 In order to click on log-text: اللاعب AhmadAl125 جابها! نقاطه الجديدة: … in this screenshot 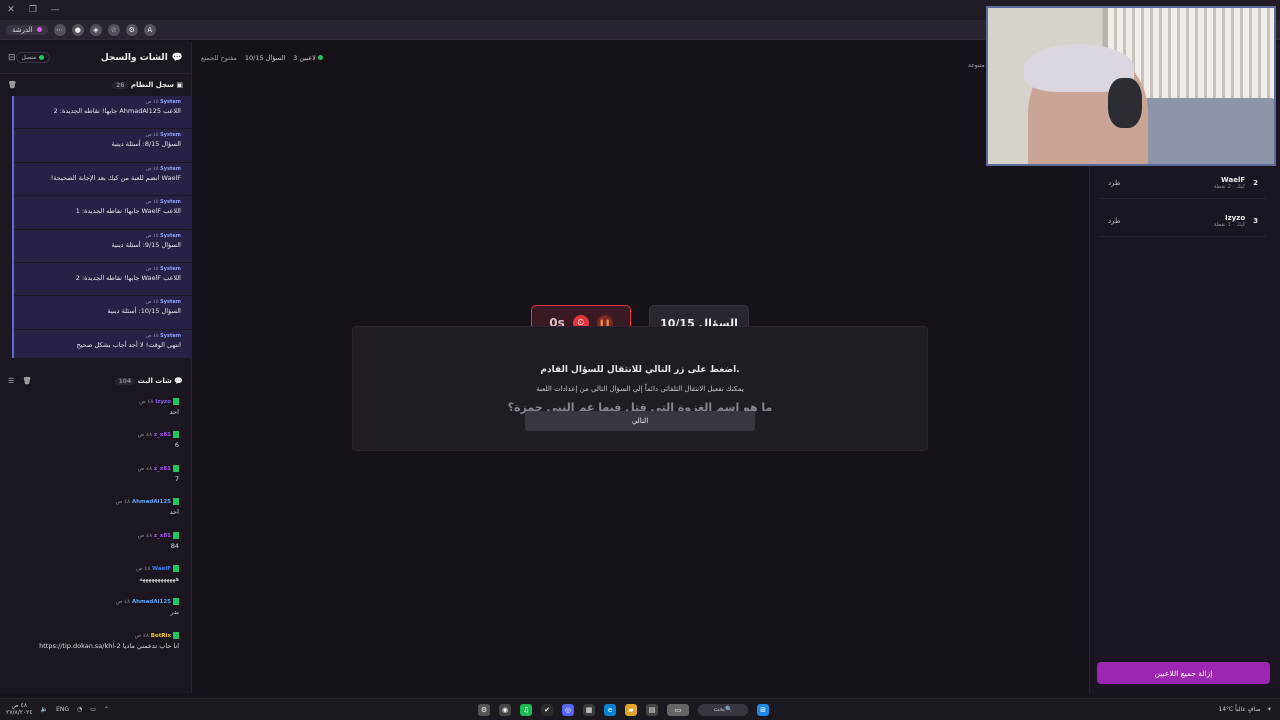, I will do `click(117, 111)`.